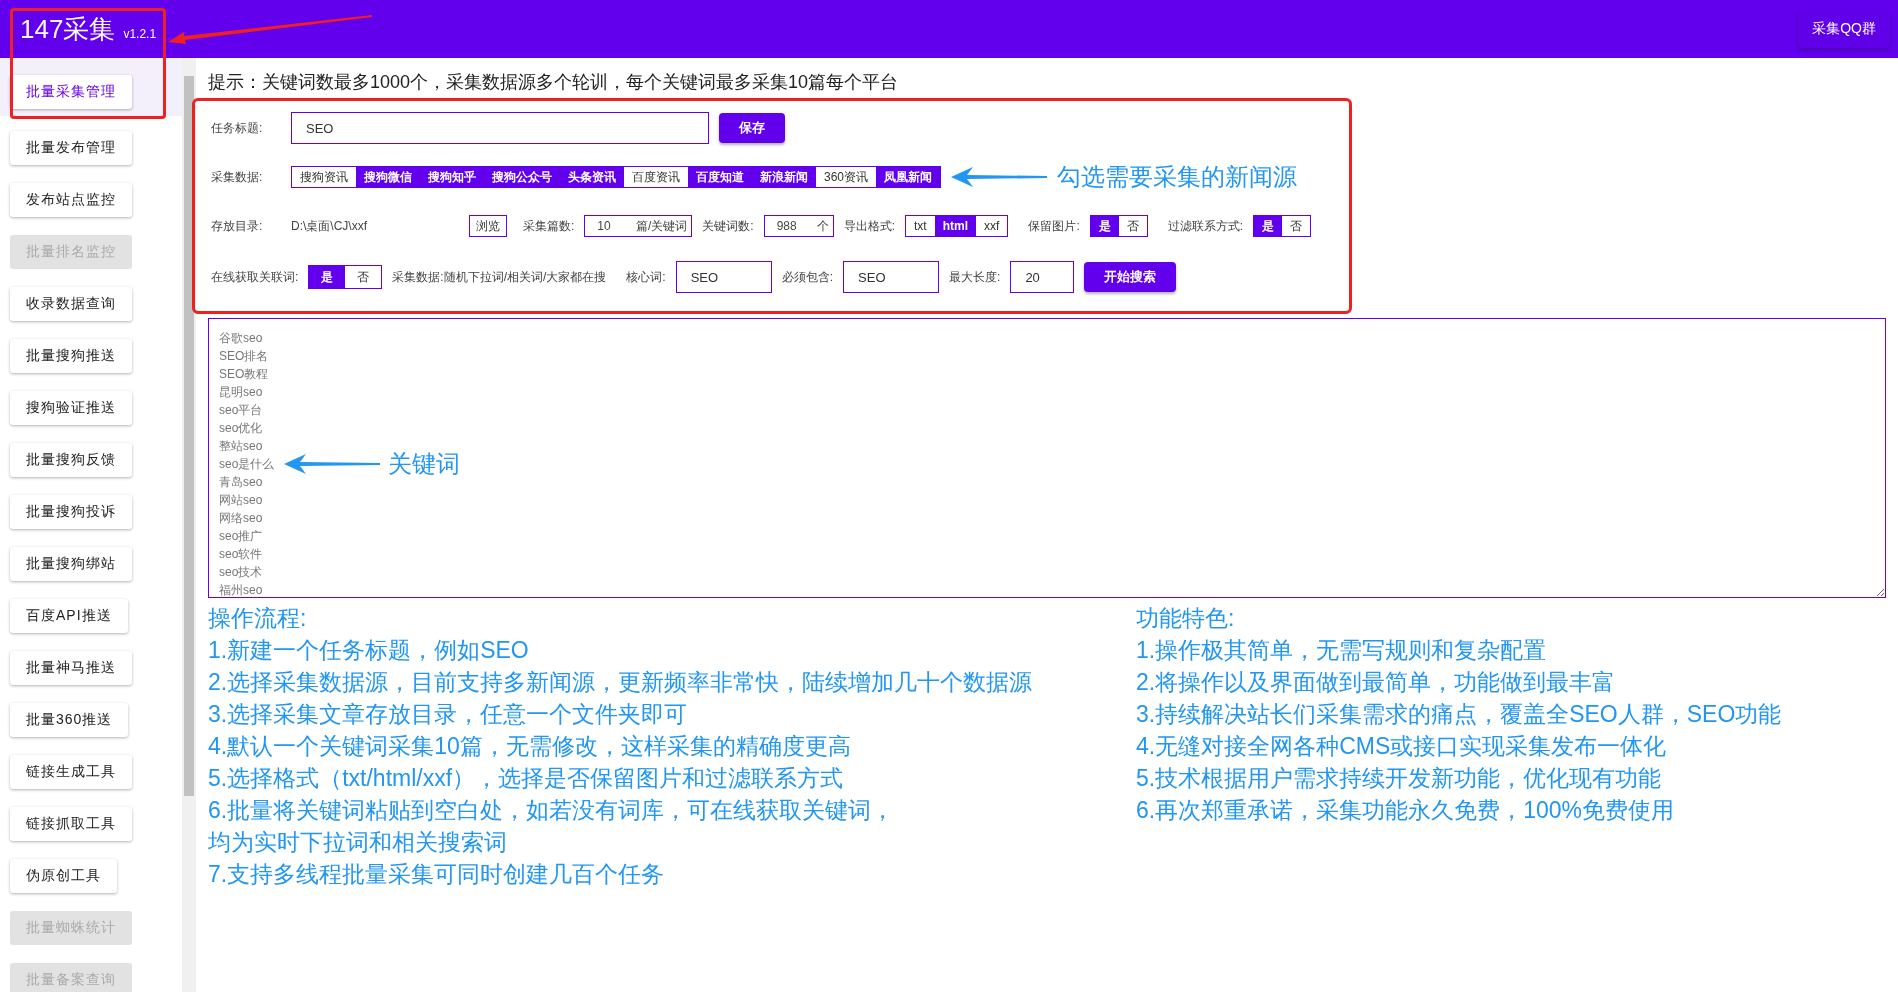  What do you see at coordinates (592, 177) in the screenshot?
I see `toggle-option: 头条资讯` at bounding box center [592, 177].